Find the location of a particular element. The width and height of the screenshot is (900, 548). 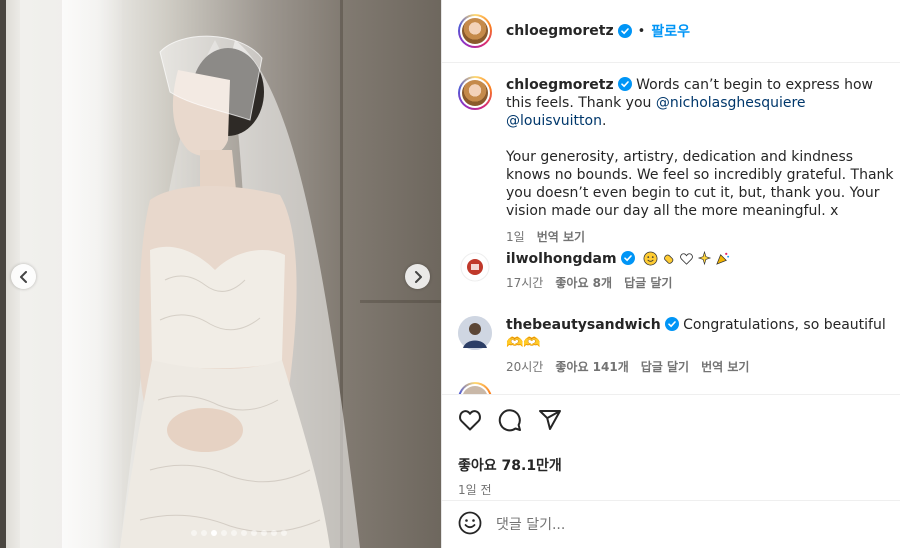

comment-item: ilwolhongdam 17시간 좋아요 8개 답글 달기 is located at coordinates (679, 271).